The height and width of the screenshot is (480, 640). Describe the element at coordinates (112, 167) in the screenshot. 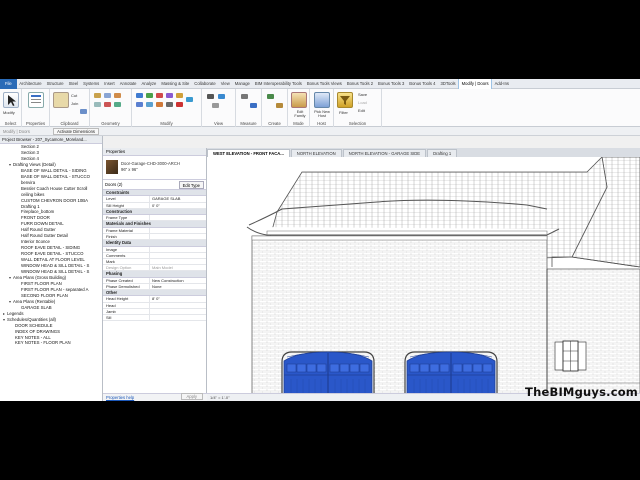

I see `door-type-thumbnail` at that location.